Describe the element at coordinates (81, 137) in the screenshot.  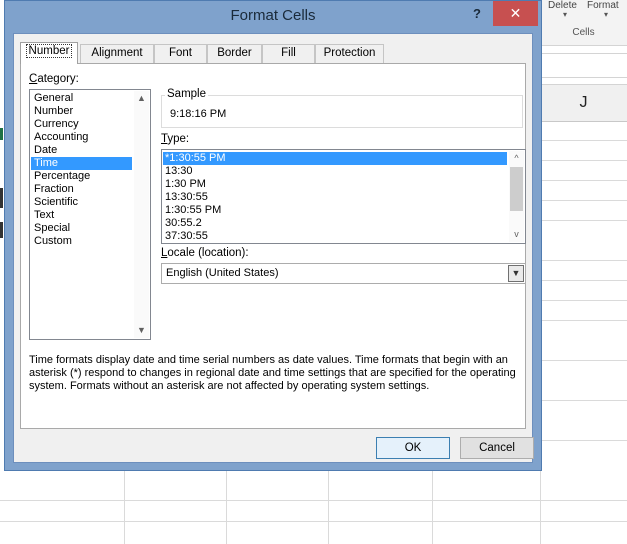
I see `category-item-accounting: Accounting` at that location.